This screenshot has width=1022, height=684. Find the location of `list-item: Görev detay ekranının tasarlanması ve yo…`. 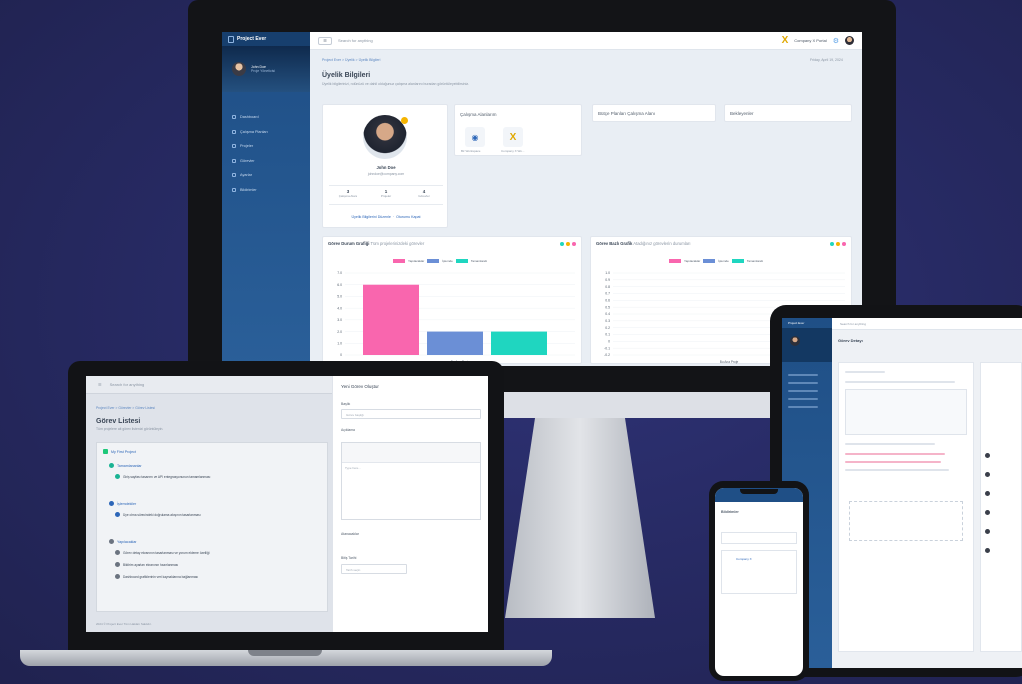

list-item: Görev detay ekranının tasarlanması ve yo… is located at coordinates (162, 552).